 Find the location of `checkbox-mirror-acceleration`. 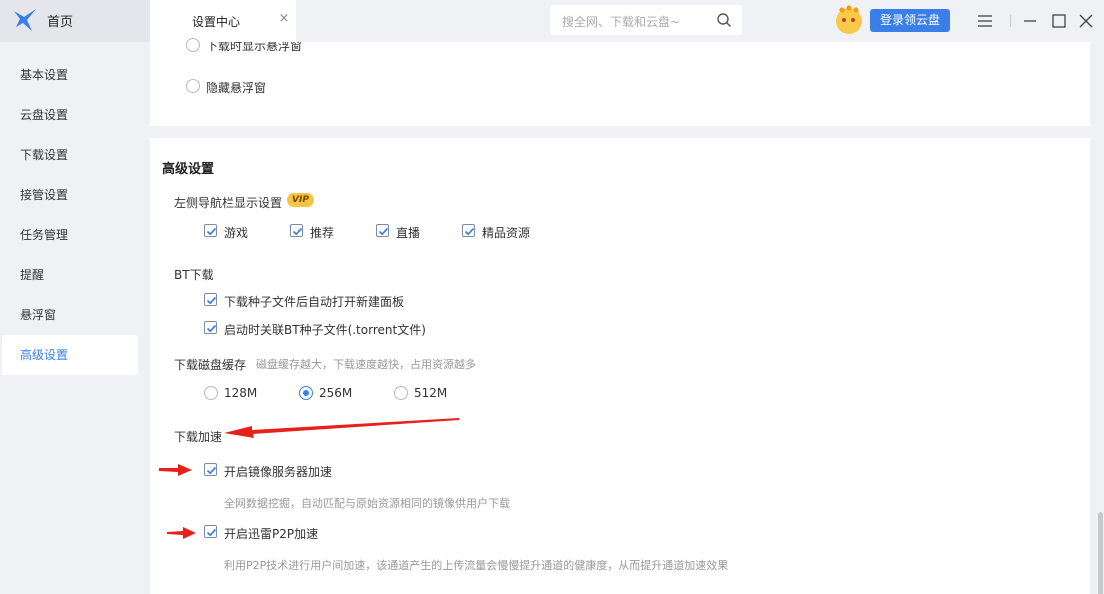

checkbox-mirror-acceleration is located at coordinates (210, 469).